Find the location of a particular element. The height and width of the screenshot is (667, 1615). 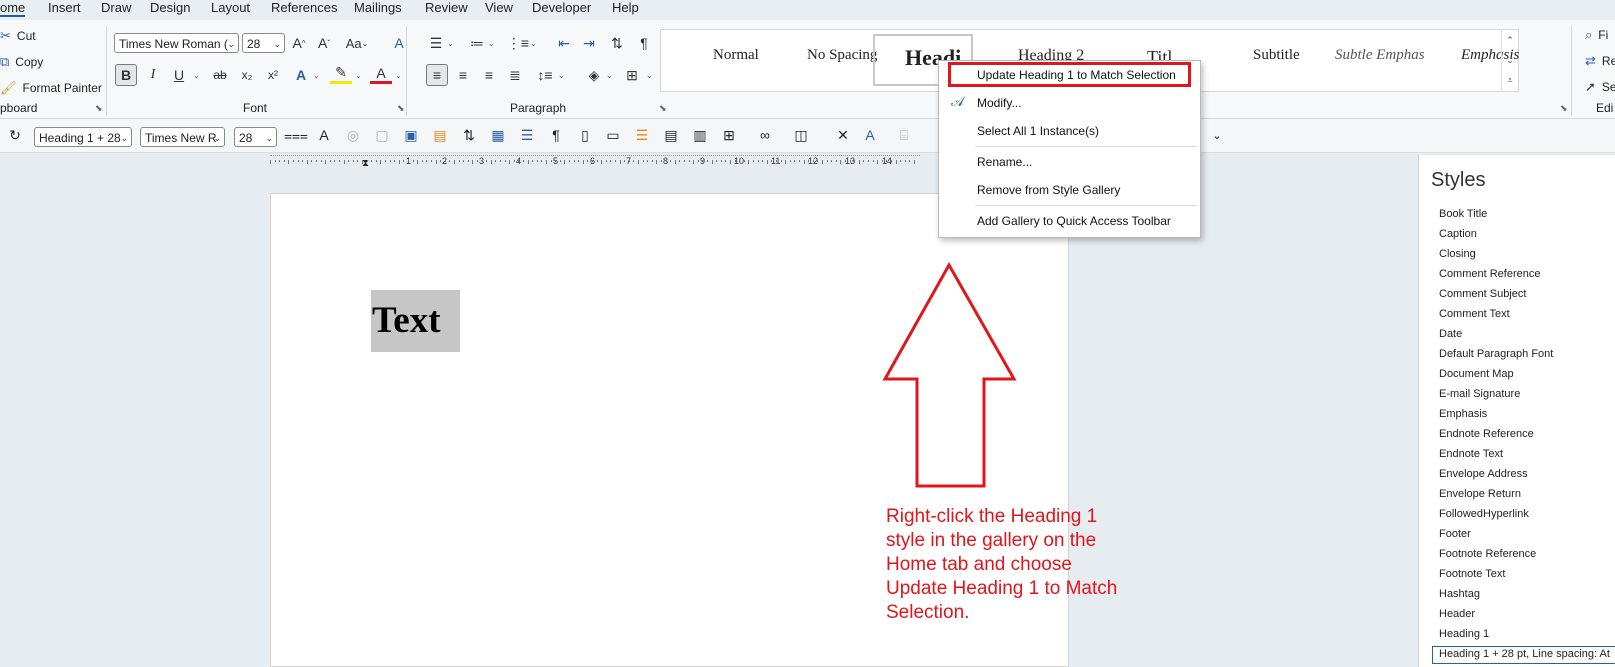

font-name-combo: Times New Roman (⌄ is located at coordinates (176, 43).